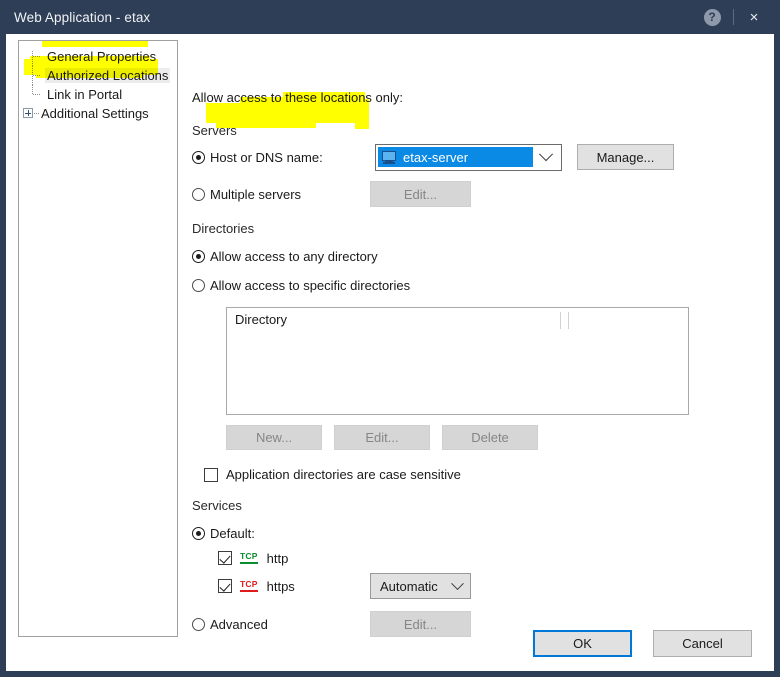 This screenshot has width=780, height=677. I want to click on host-name-selected-value: etax-server, so click(455, 157).